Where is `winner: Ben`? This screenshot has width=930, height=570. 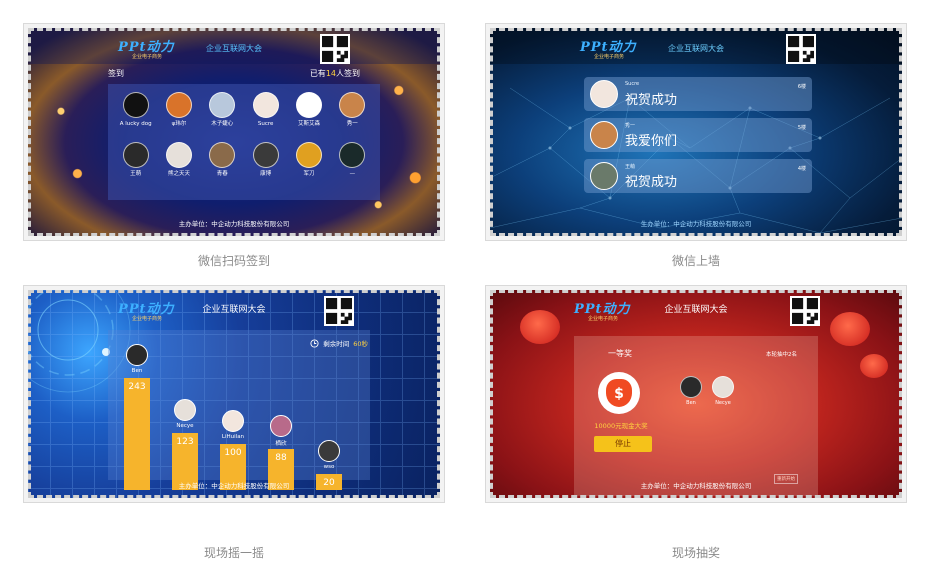 winner: Ben is located at coordinates (691, 391).